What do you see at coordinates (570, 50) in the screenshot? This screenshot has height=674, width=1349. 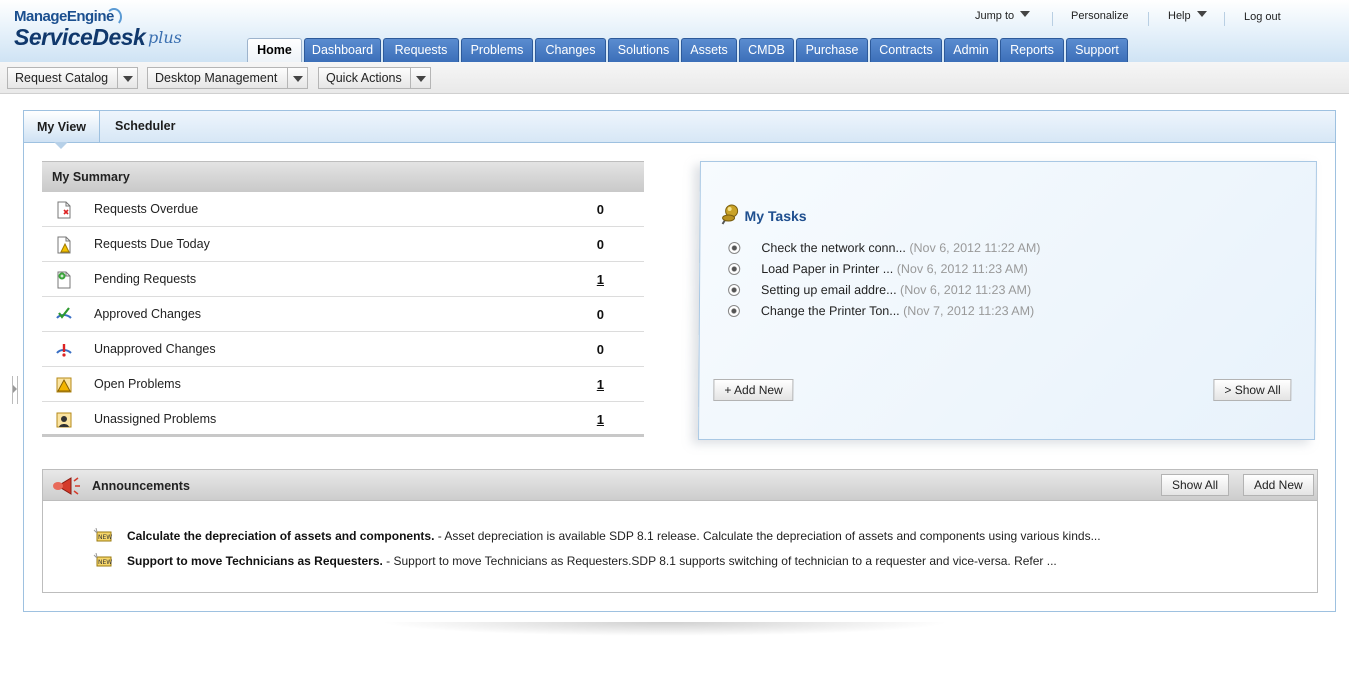 I see `tab-changes: Changes` at bounding box center [570, 50].